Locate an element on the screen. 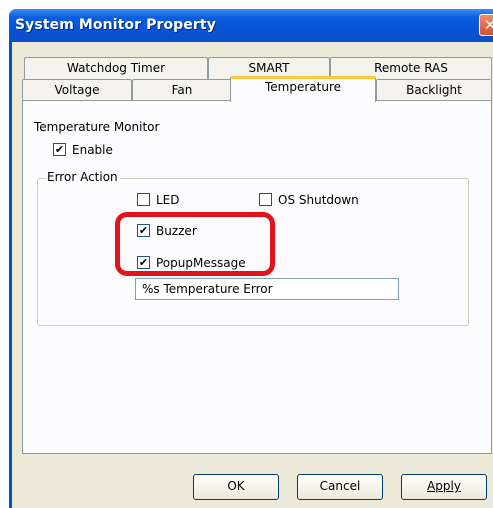  window-title: System Monitor Property is located at coordinates (115, 25).